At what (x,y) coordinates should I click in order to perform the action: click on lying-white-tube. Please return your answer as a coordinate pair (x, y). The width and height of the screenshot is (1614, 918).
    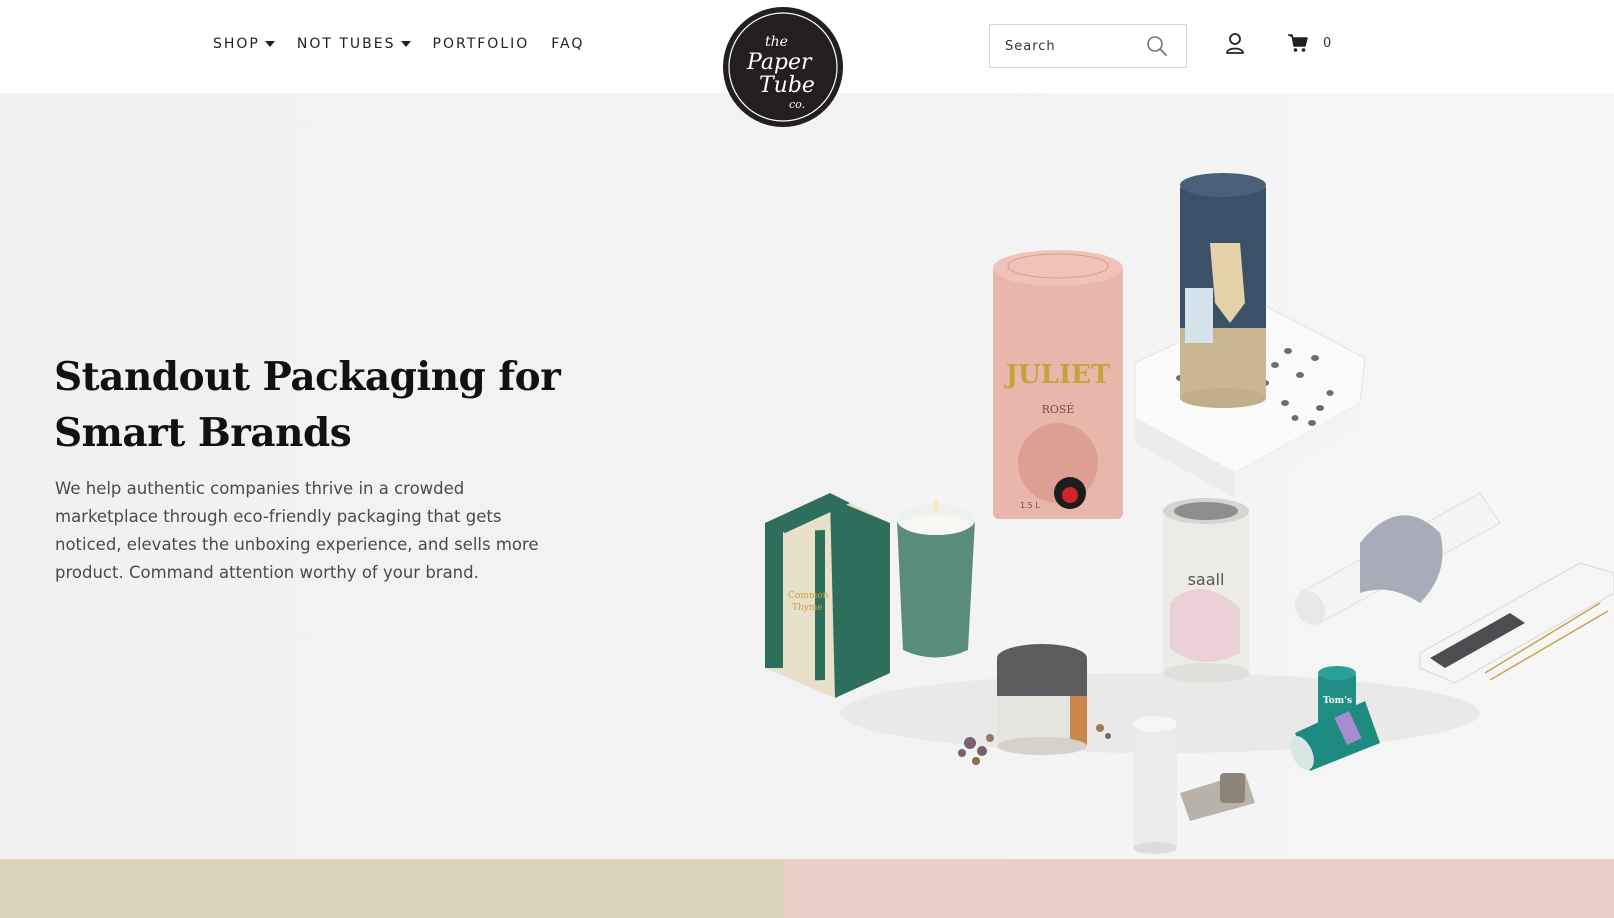
    Looking at the image, I should click on (1397, 559).